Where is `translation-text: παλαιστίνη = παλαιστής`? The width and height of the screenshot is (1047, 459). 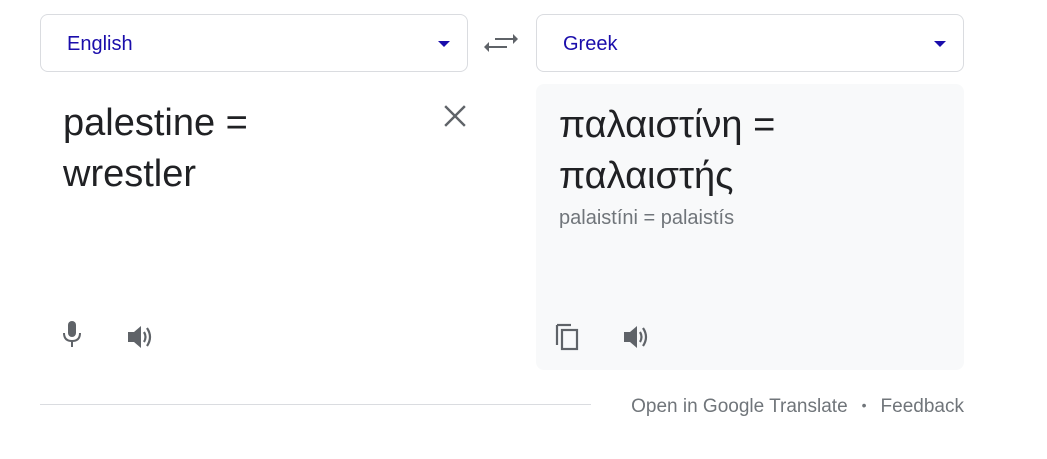 translation-text: παλαιστίνη = παλαιστής is located at coordinates (749, 151).